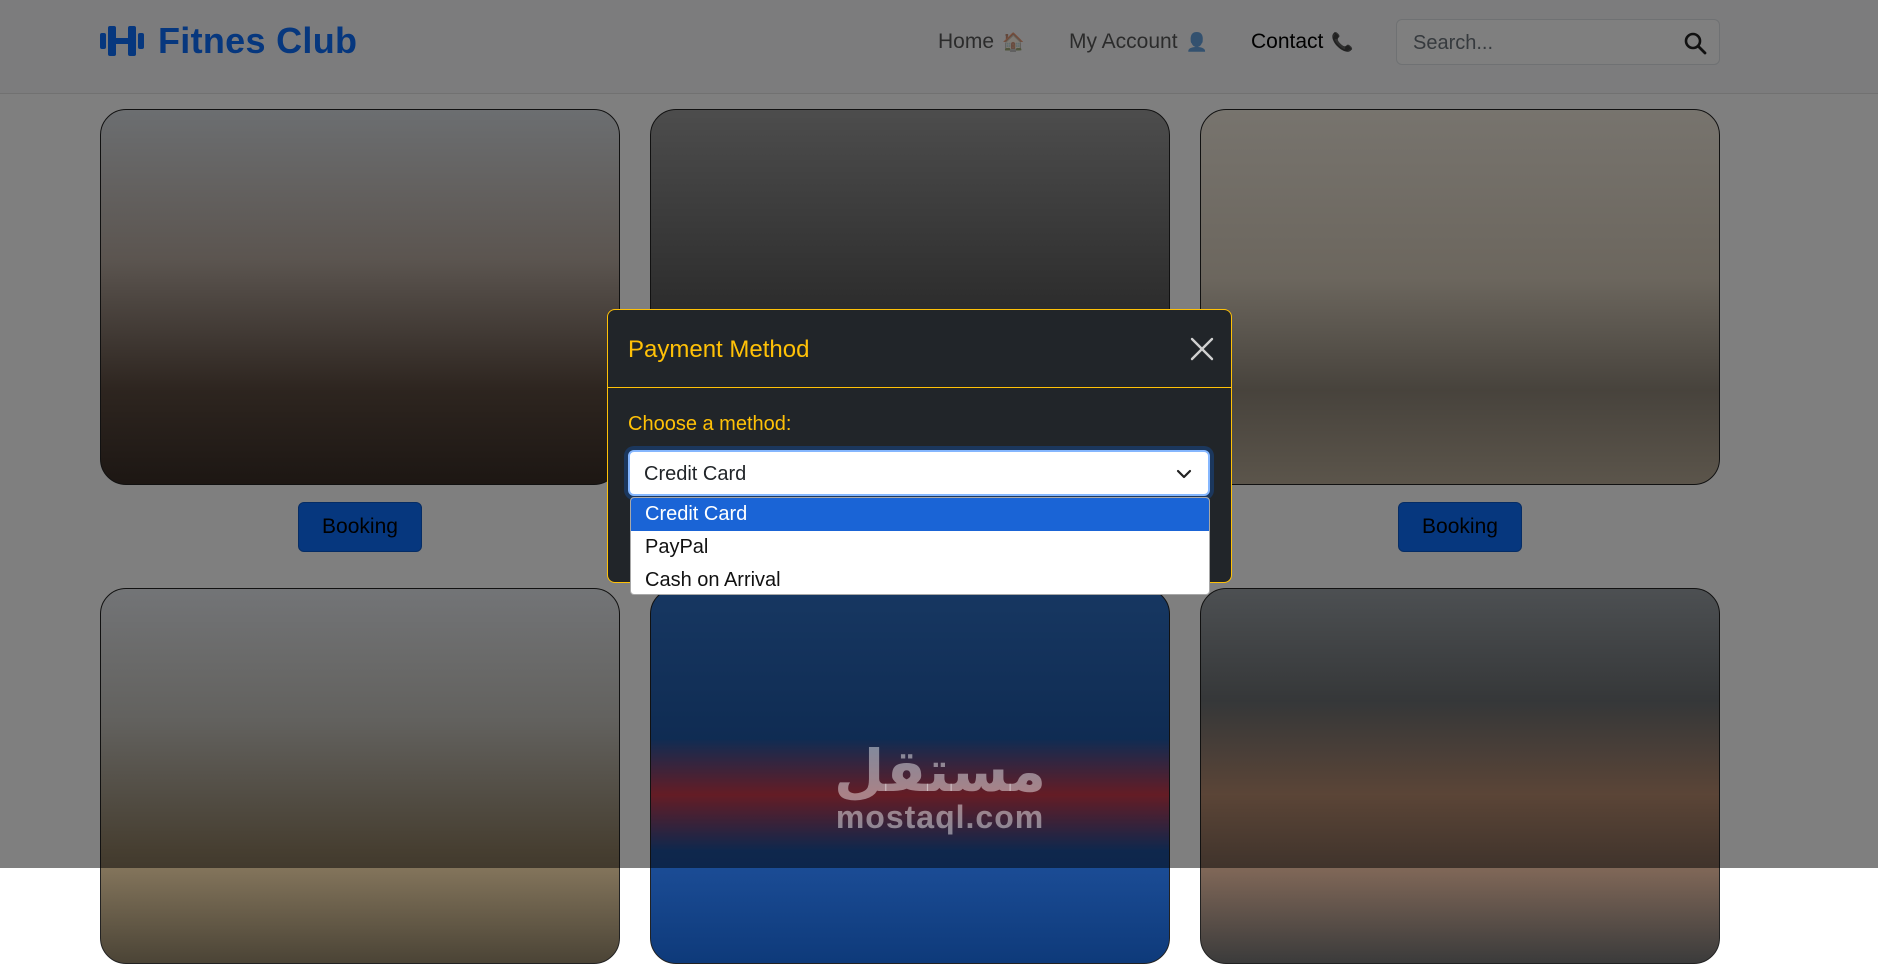 The height and width of the screenshot is (964, 1878). Describe the element at coordinates (920, 514) in the screenshot. I see `option-credit-card: Credit Card` at that location.